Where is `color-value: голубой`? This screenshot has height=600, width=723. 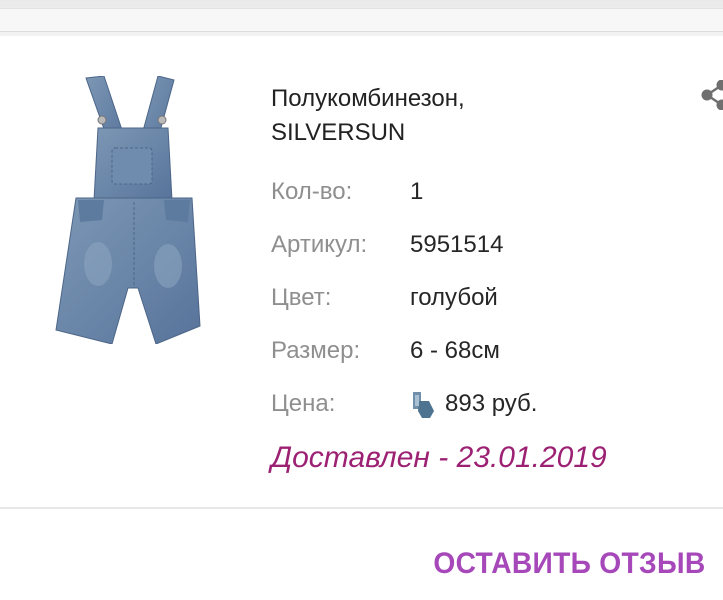 color-value: голубой is located at coordinates (454, 297).